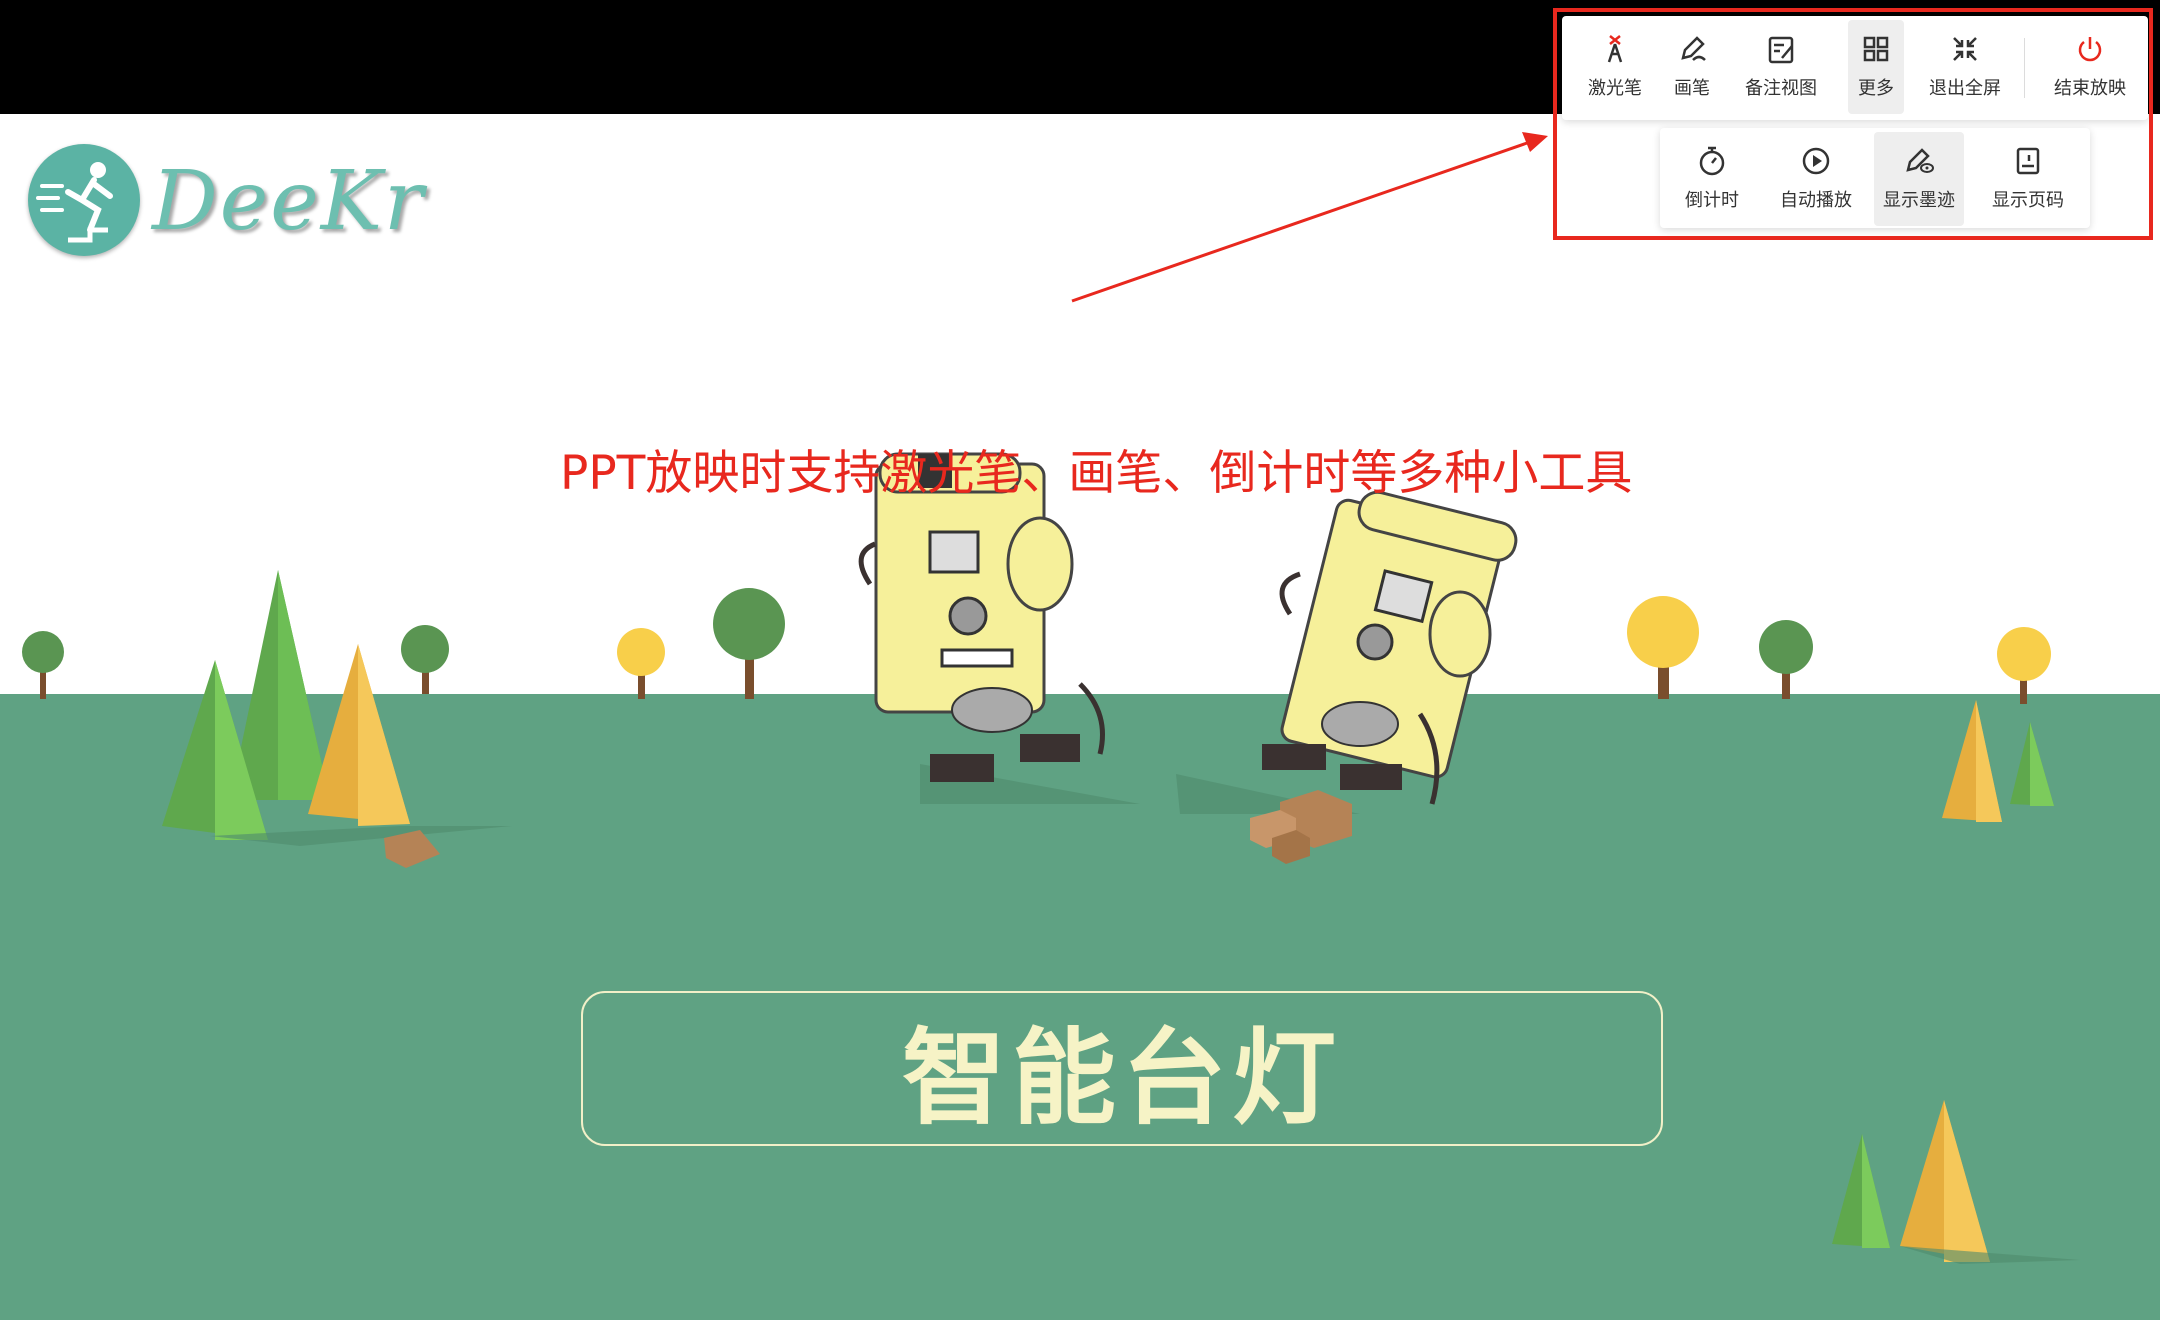 This screenshot has height=1320, width=2160. Describe the element at coordinates (1853, 124) in the screenshot. I see `annotation-highlight-box` at that location.